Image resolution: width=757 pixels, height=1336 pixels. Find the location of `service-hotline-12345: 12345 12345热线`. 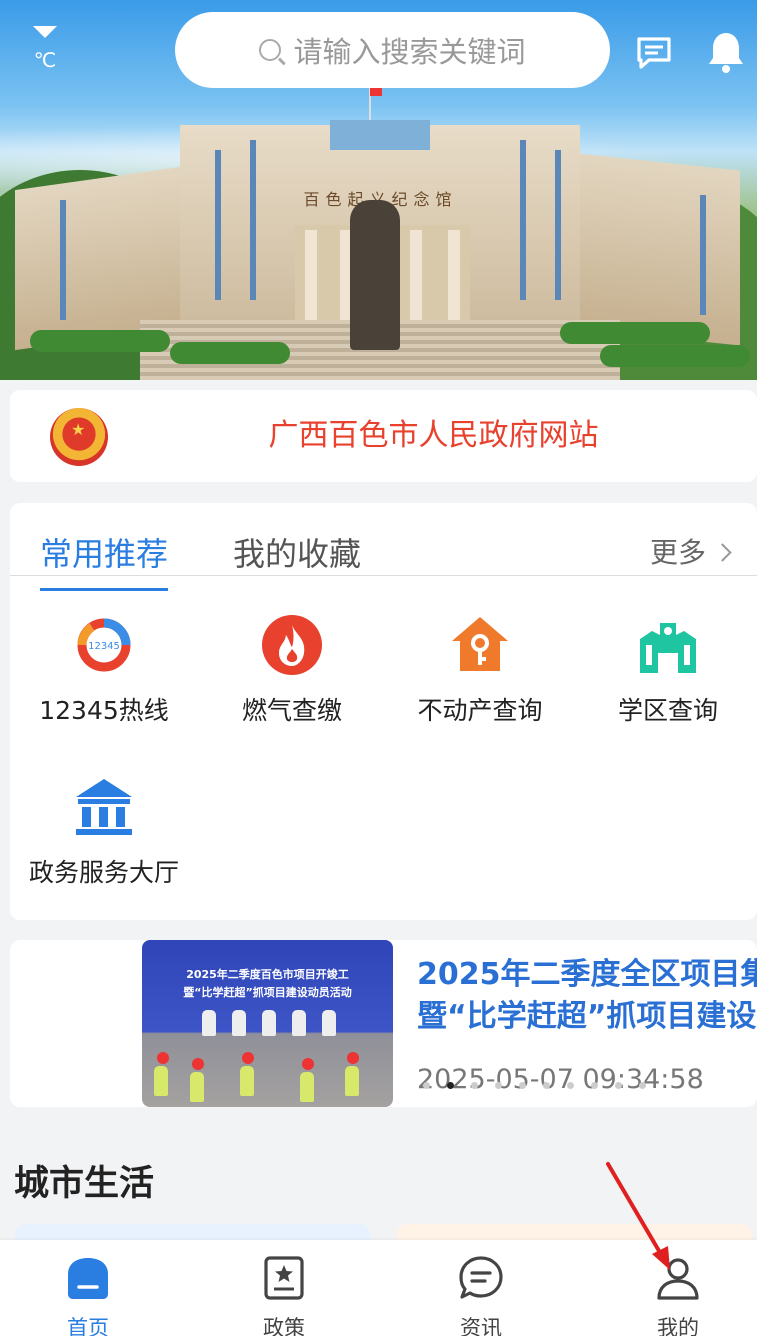

service-hotline-12345: 12345 12345热线 is located at coordinates (104, 670).